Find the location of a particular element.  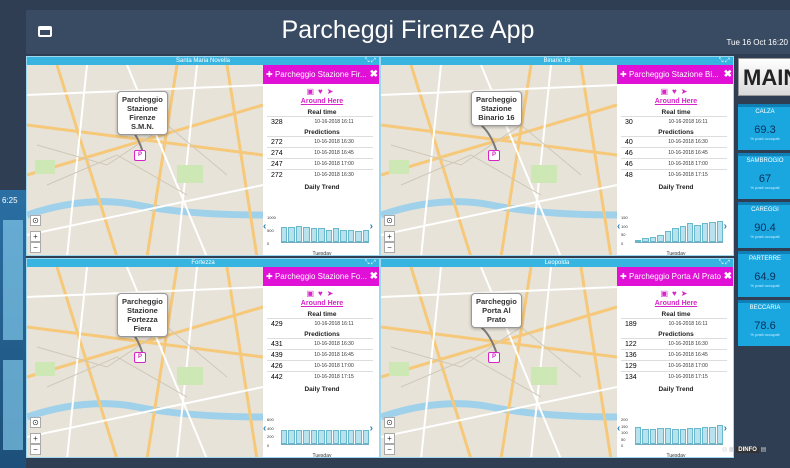

prediction-value: 431 is located at coordinates (277, 344).